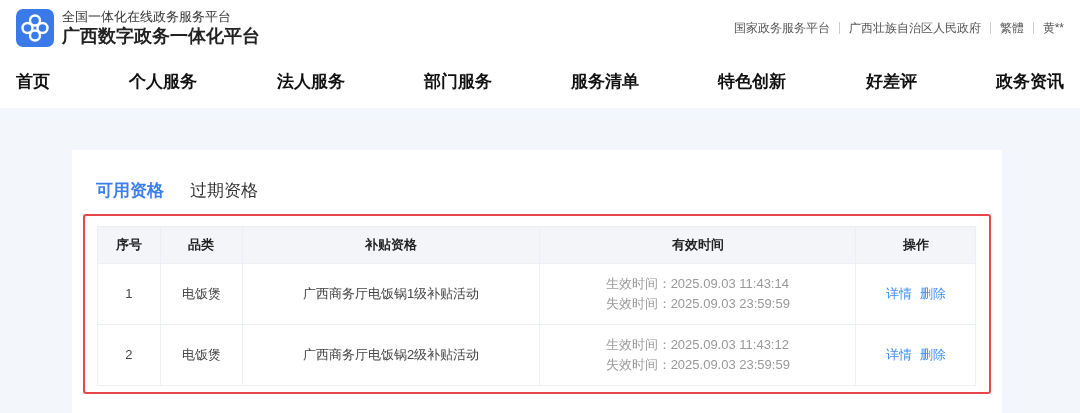  What do you see at coordinates (224, 191) in the screenshot?
I see `tab: 过期资格` at bounding box center [224, 191].